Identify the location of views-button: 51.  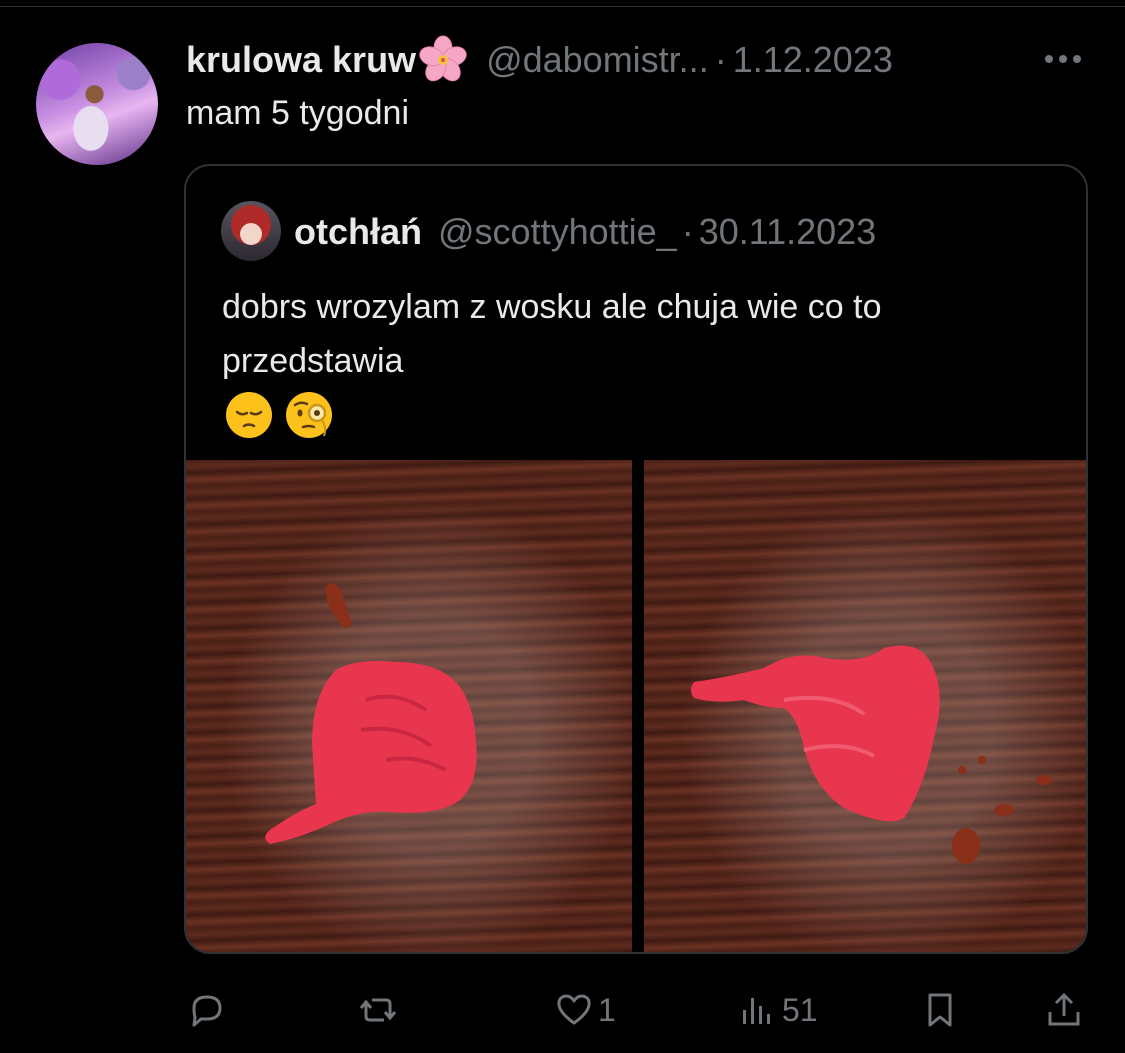
(778, 1010).